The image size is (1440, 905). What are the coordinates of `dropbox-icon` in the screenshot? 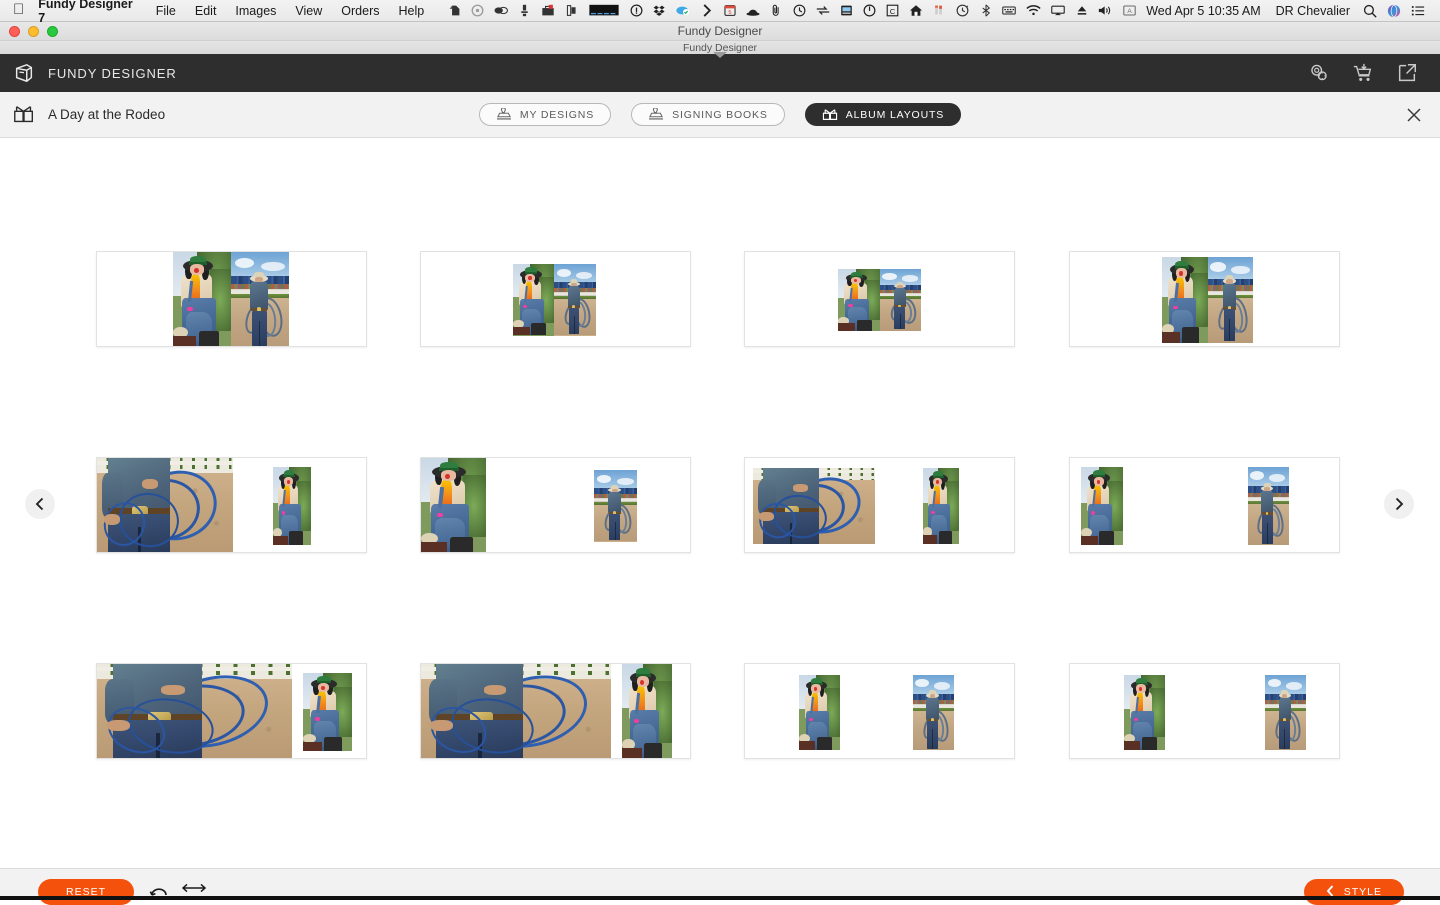 It's located at (659, 11).